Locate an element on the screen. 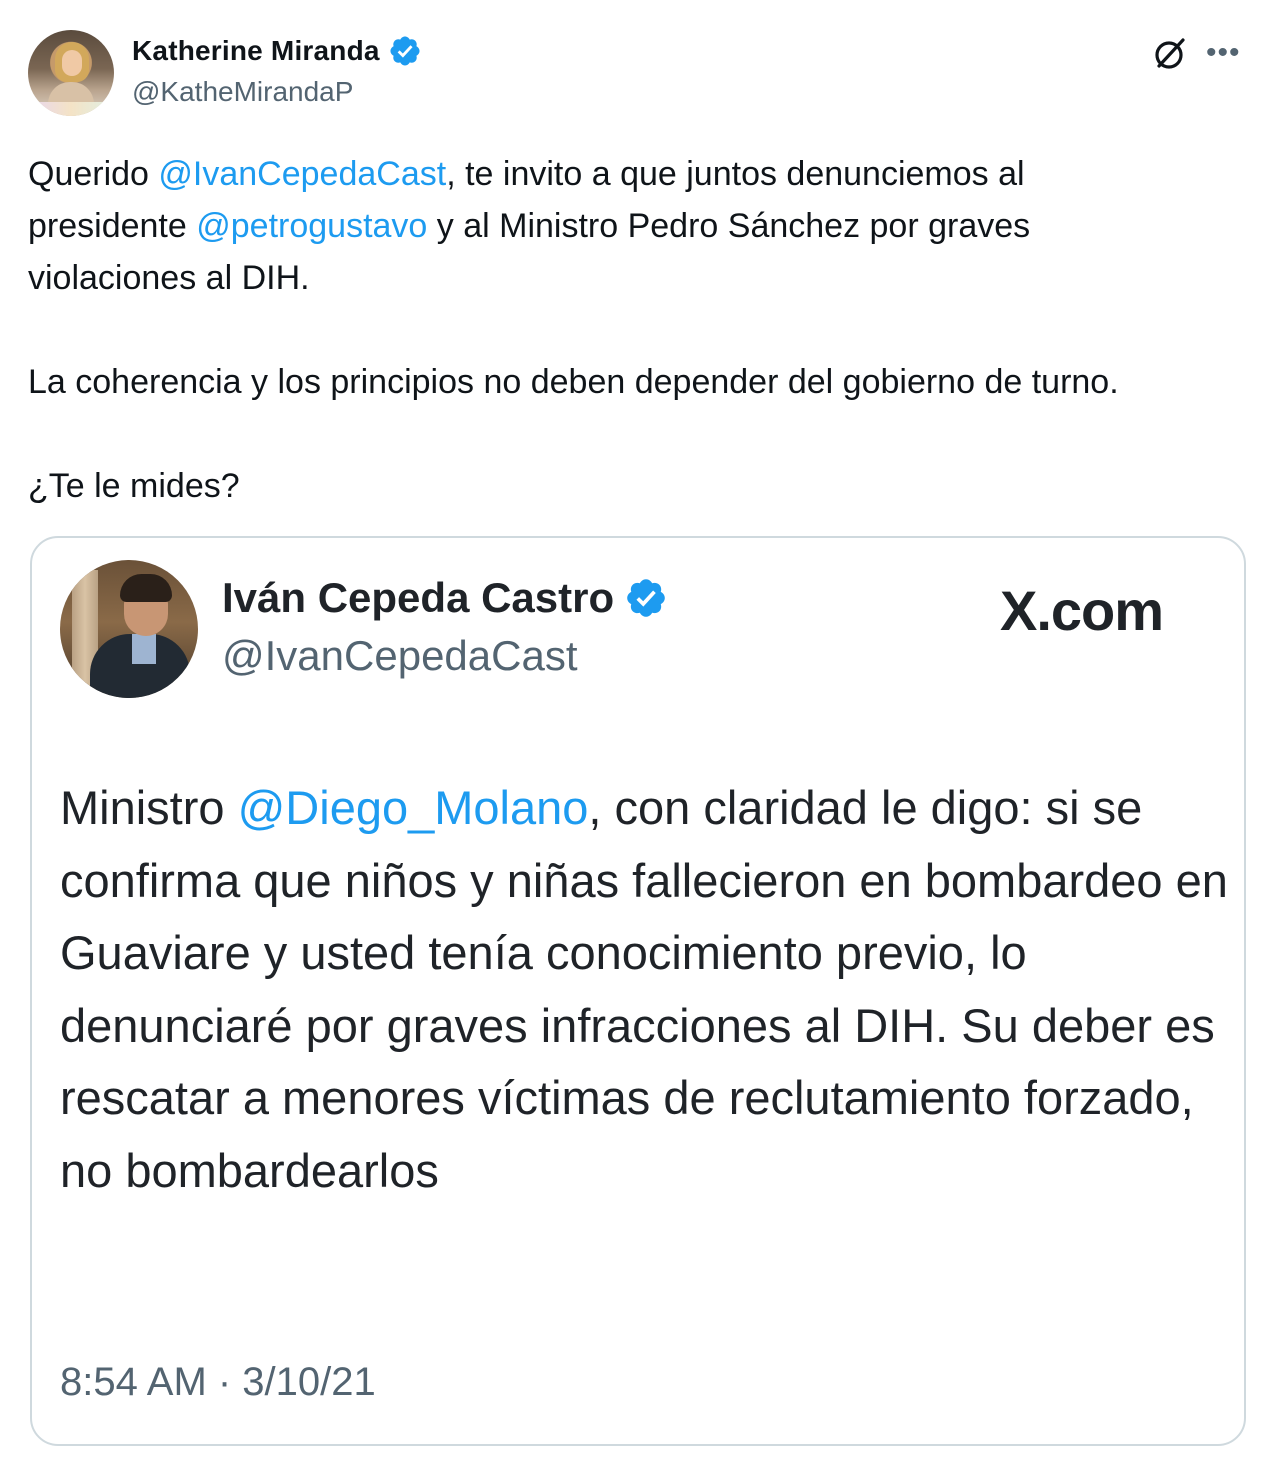  quoted-author-name-row: Iván Cepeda Castro is located at coordinates (445, 598).